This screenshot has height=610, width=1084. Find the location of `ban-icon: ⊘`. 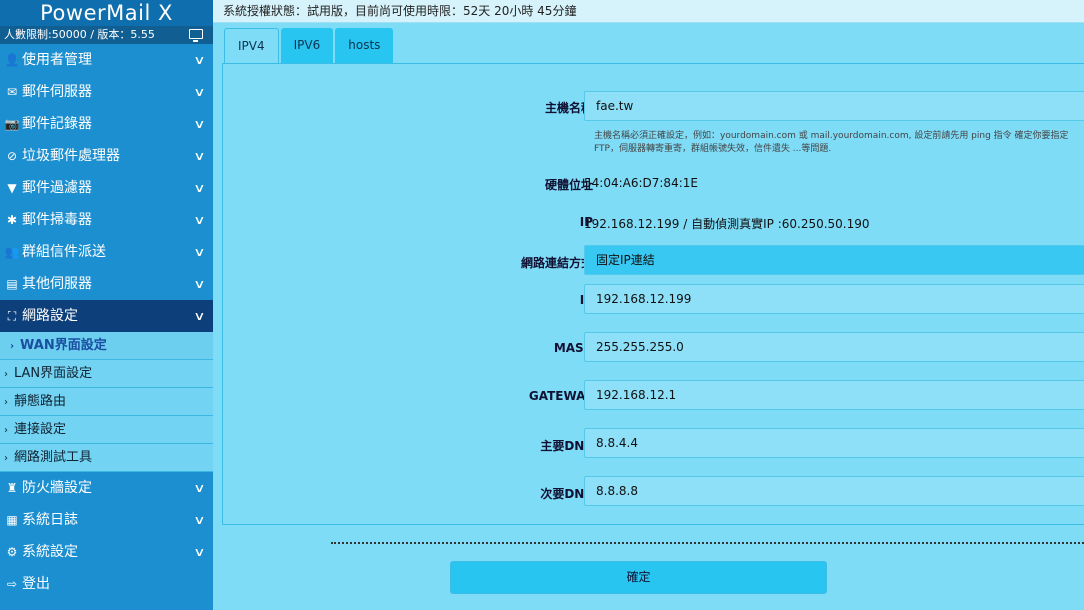

ban-icon: ⊘ is located at coordinates (12, 156).